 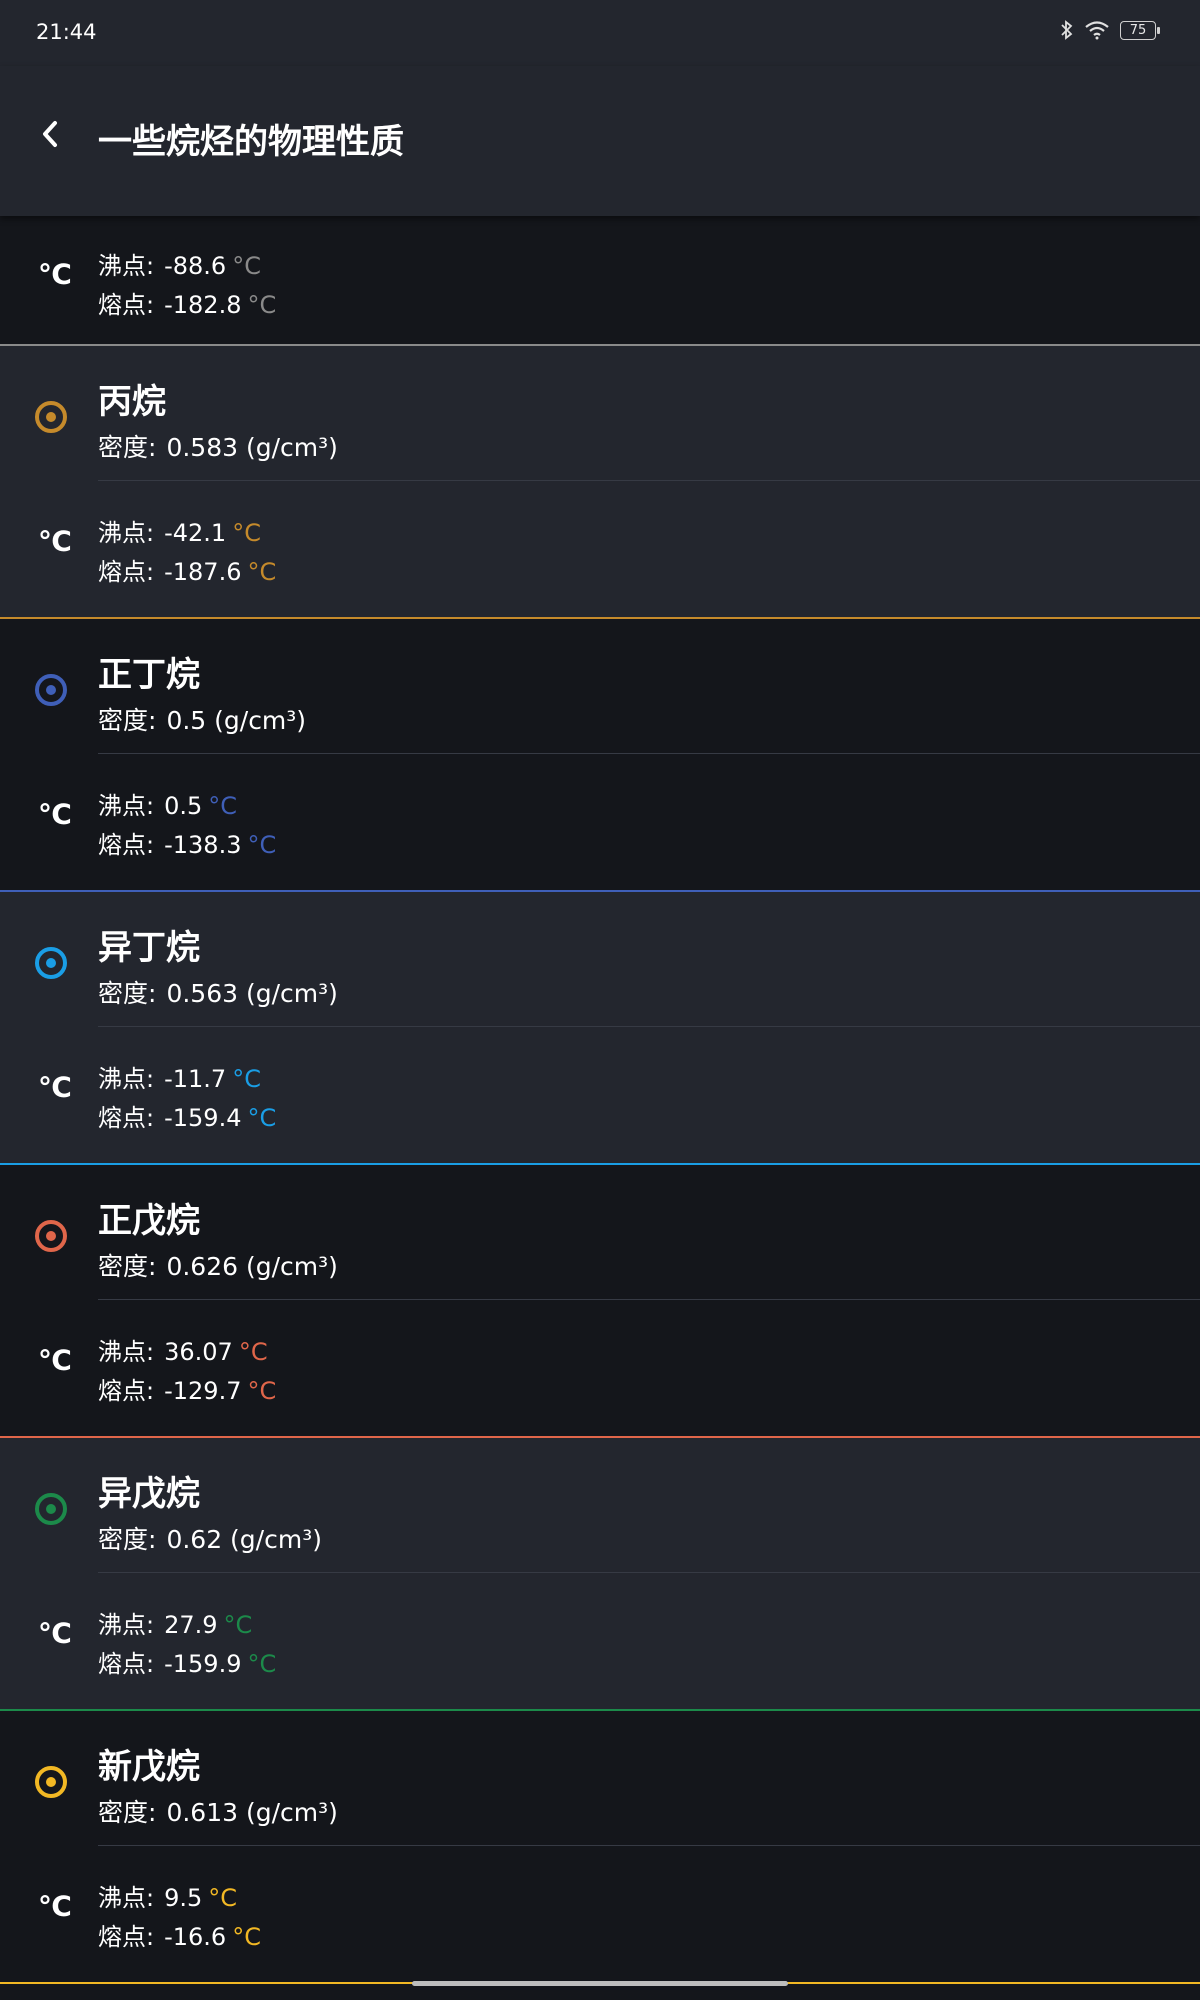 What do you see at coordinates (600, 754) in the screenshot?
I see `list-item: 正丁烷 密度: 0.5 (g/cm³) ℃ 沸点: 0.5 °C 熔点: -138.3 °C` at bounding box center [600, 754].